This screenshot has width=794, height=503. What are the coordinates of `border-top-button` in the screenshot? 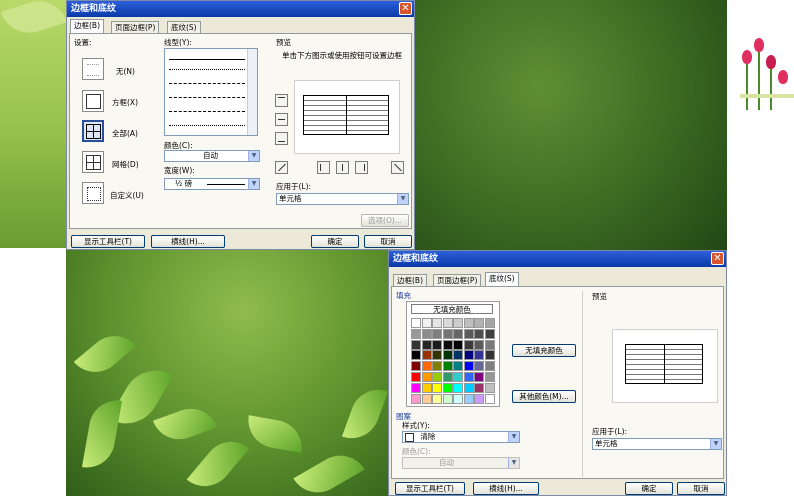 It's located at (281, 100).